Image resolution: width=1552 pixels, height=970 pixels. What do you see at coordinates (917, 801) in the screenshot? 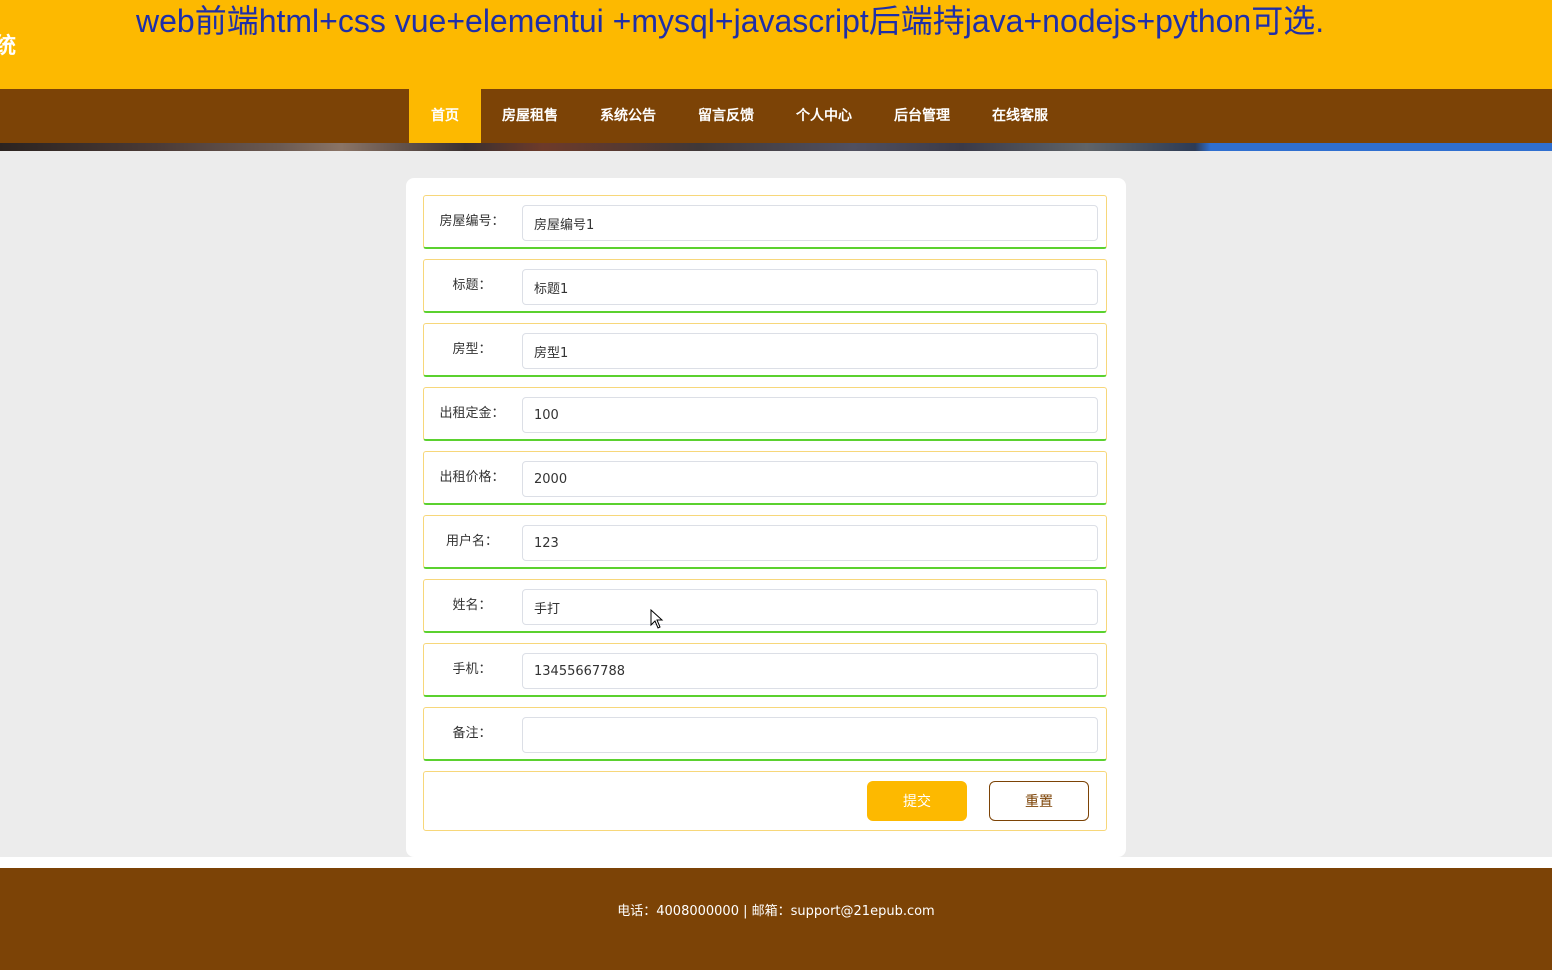
I see `submit-button: 提交` at bounding box center [917, 801].